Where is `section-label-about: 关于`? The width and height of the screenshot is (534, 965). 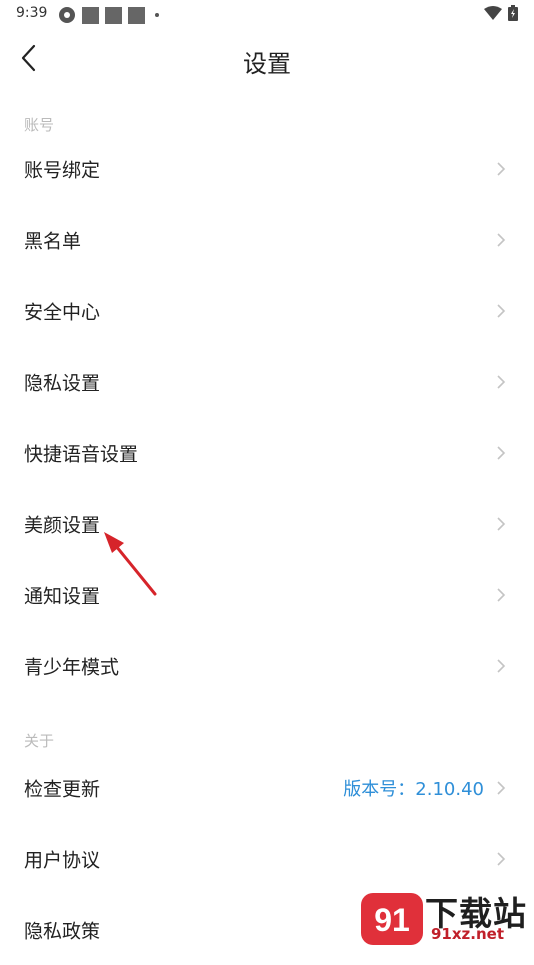
section-label-about: 关于 is located at coordinates (39, 741).